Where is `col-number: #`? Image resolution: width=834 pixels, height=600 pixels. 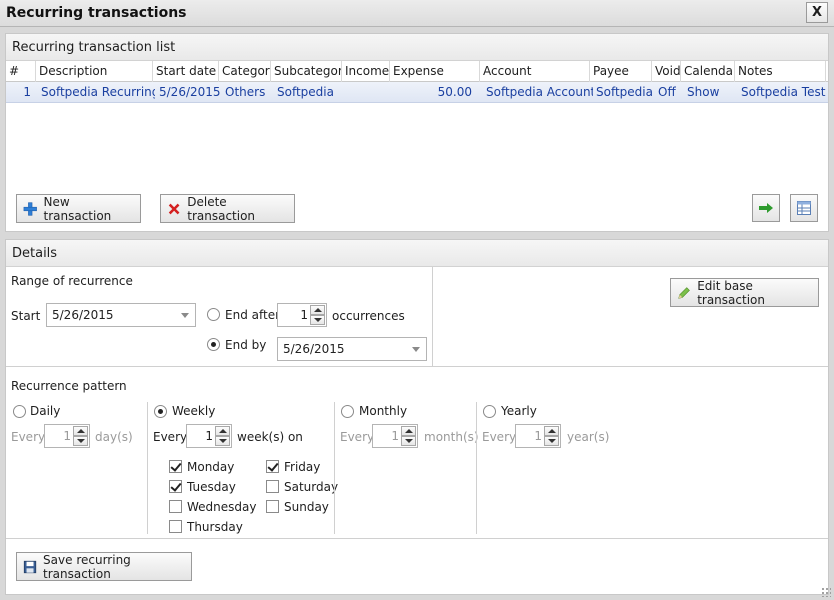 col-number: # is located at coordinates (21, 71).